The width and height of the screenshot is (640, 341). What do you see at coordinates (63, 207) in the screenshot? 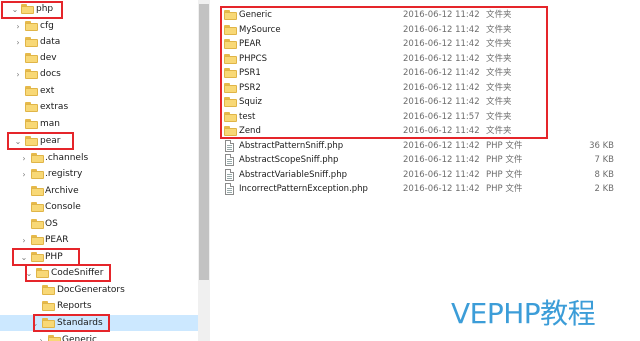
I see `tree-item-label: Console` at bounding box center [63, 207].